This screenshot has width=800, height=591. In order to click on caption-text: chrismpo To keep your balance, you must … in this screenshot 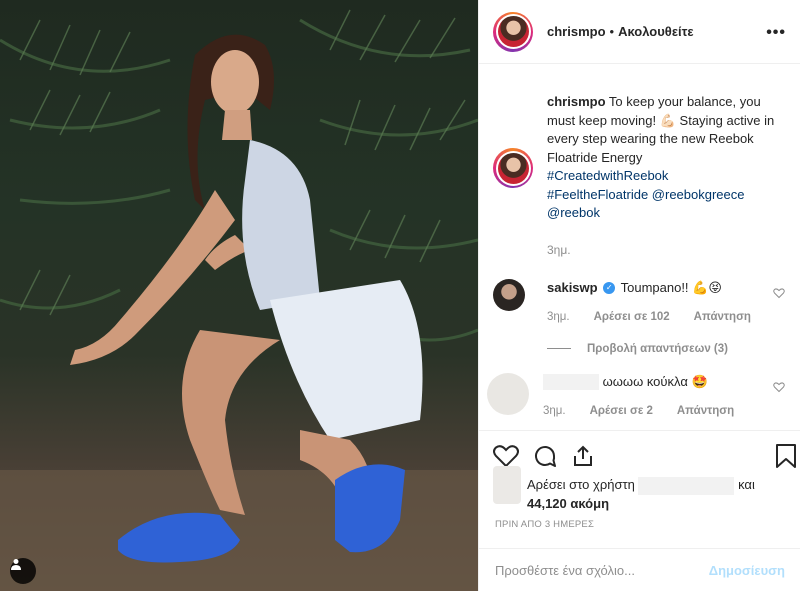, I will do `click(667, 151)`.